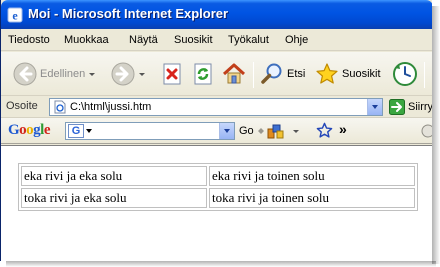 This screenshot has width=440, height=267. I want to click on favorites-button: Suosikit, so click(348, 74).